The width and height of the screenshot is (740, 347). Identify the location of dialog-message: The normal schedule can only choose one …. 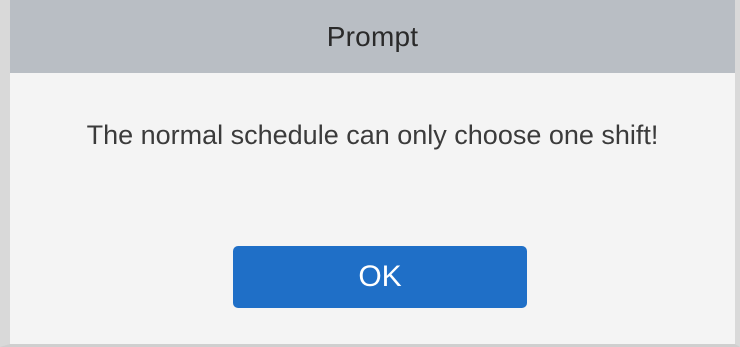
(372, 135).